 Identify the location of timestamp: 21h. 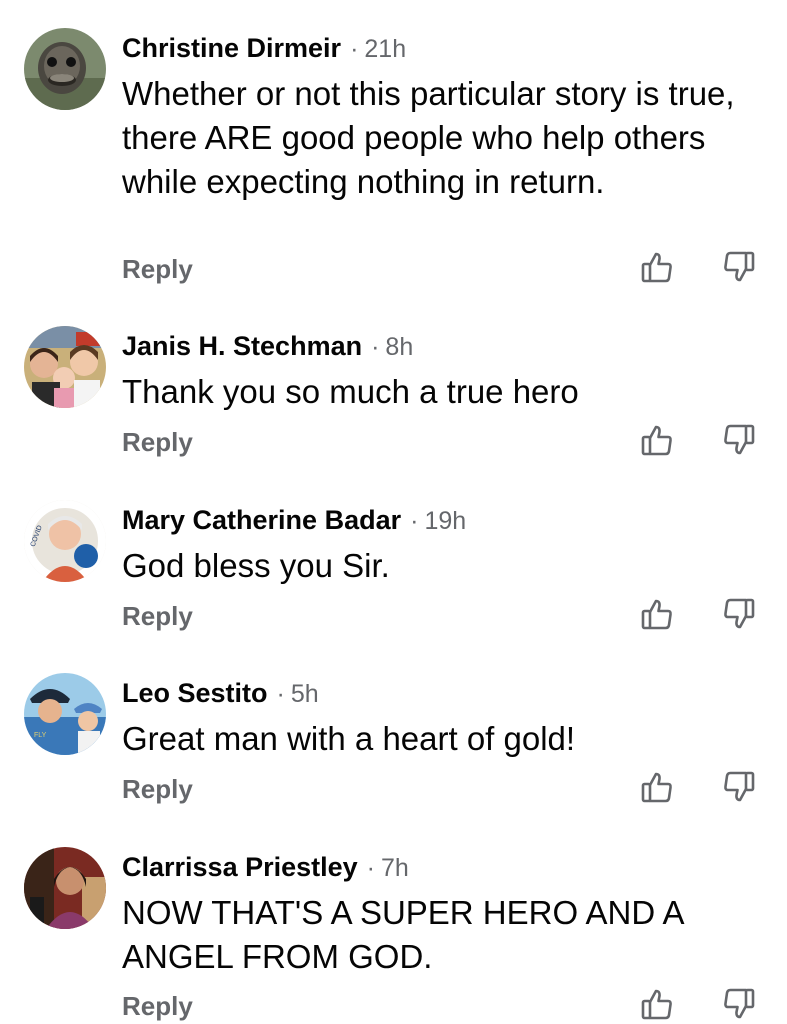
(385, 49).